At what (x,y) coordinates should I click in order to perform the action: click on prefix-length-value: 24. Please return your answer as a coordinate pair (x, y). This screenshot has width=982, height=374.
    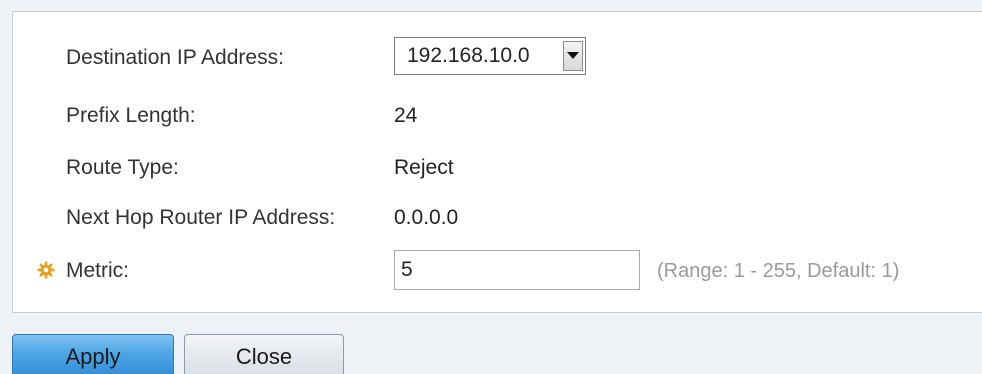
    Looking at the image, I should click on (406, 115).